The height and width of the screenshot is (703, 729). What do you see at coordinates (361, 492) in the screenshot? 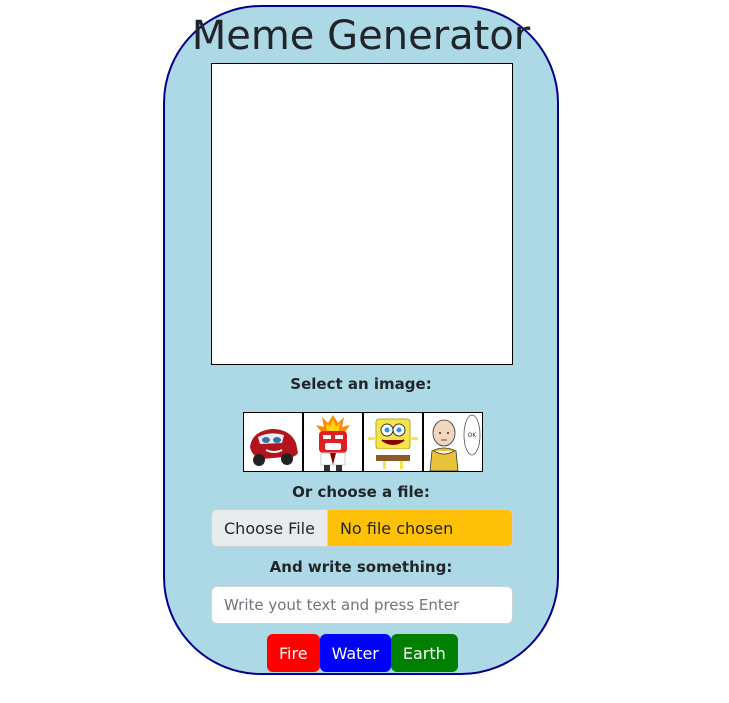
I see `choose-file-label: Or choose a file:` at bounding box center [361, 492].